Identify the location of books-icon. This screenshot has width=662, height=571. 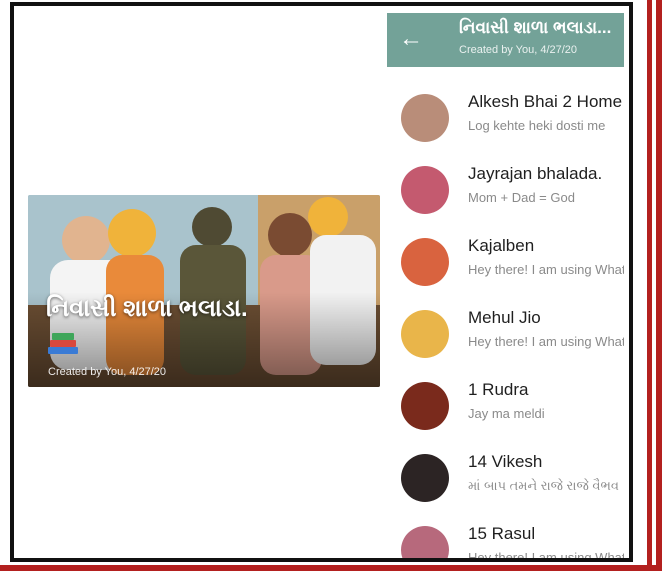
(63, 343).